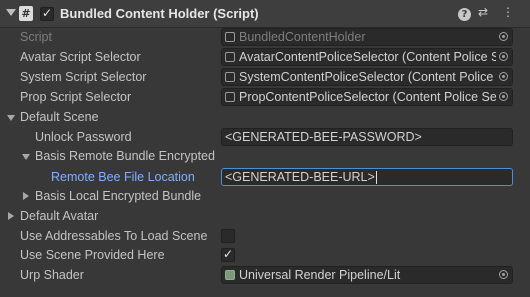 The height and width of the screenshot is (297, 530). I want to click on use-addressables-label: Use Addressables To Load Scene, so click(114, 236).